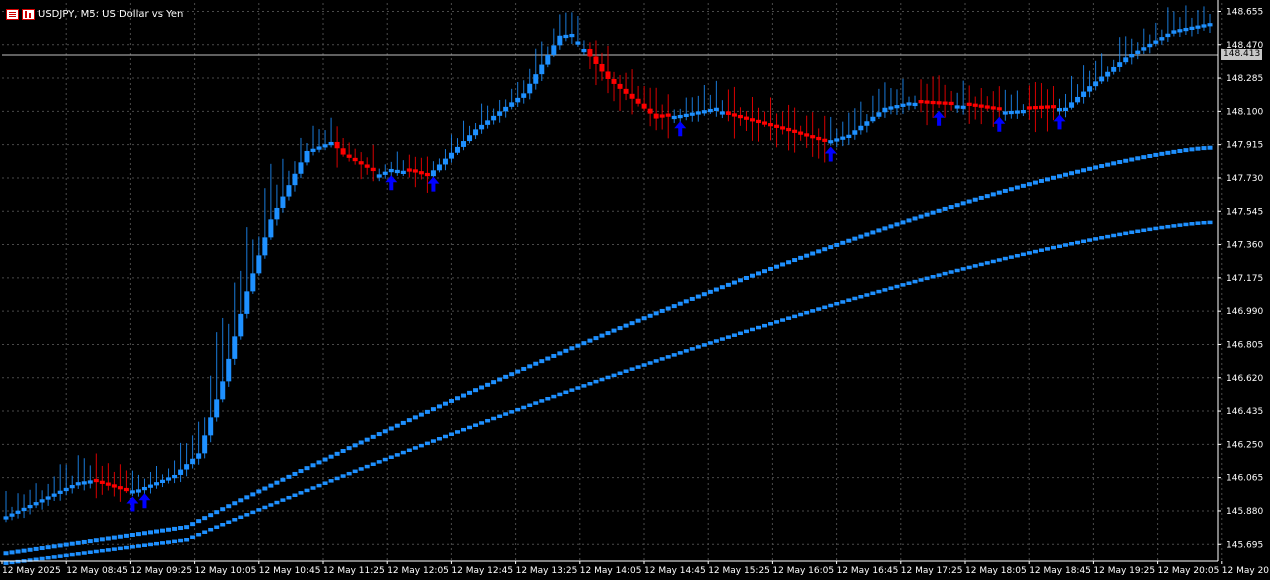 This screenshot has width=1270, height=580. What do you see at coordinates (1244, 12) in the screenshot?
I see `y-tick-label: 148.655` at bounding box center [1244, 12].